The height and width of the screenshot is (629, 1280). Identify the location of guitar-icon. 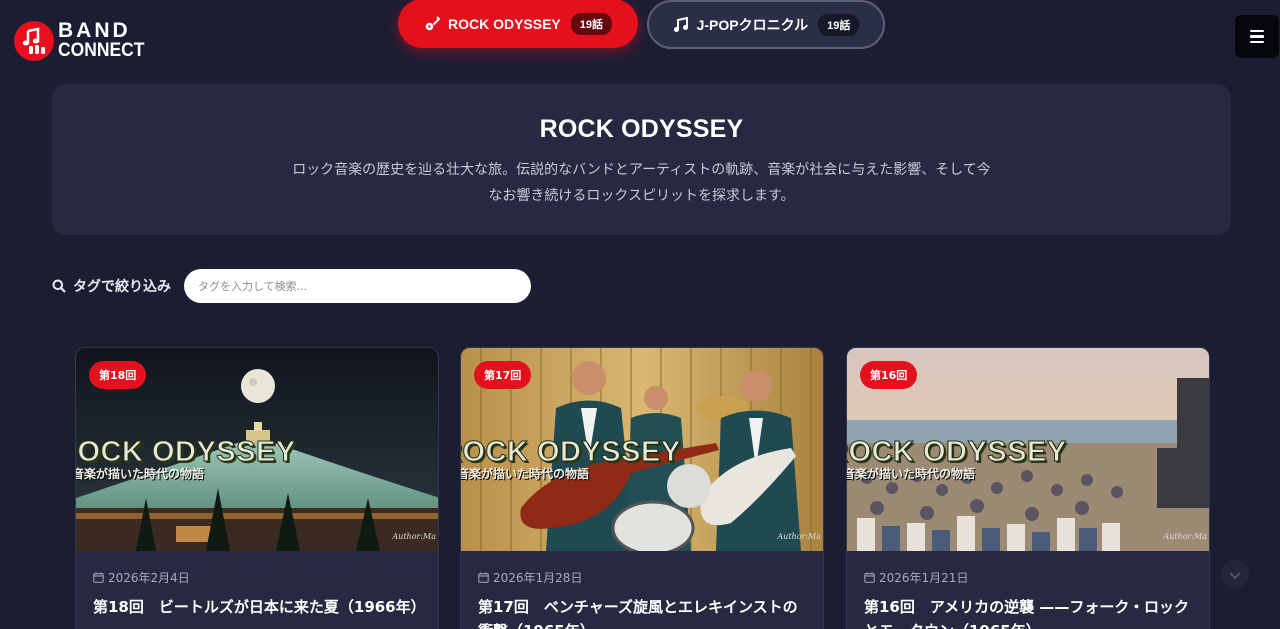
(432, 23).